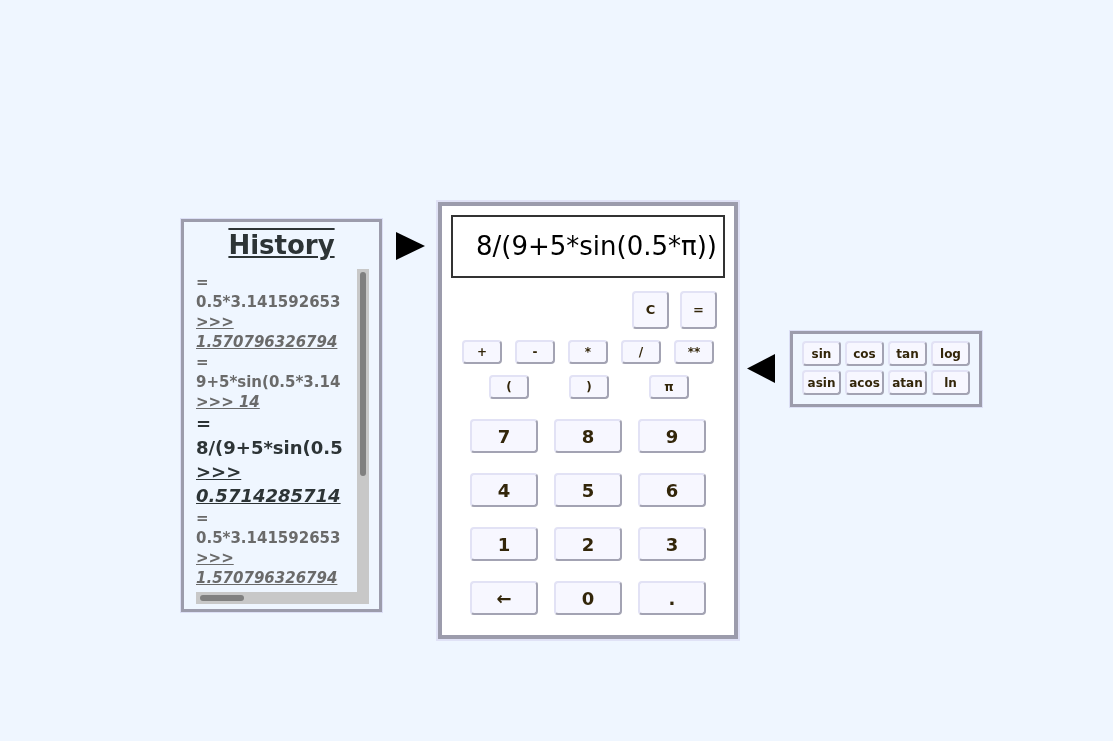  I want to click on history-result: >>> 14, so click(228, 402).